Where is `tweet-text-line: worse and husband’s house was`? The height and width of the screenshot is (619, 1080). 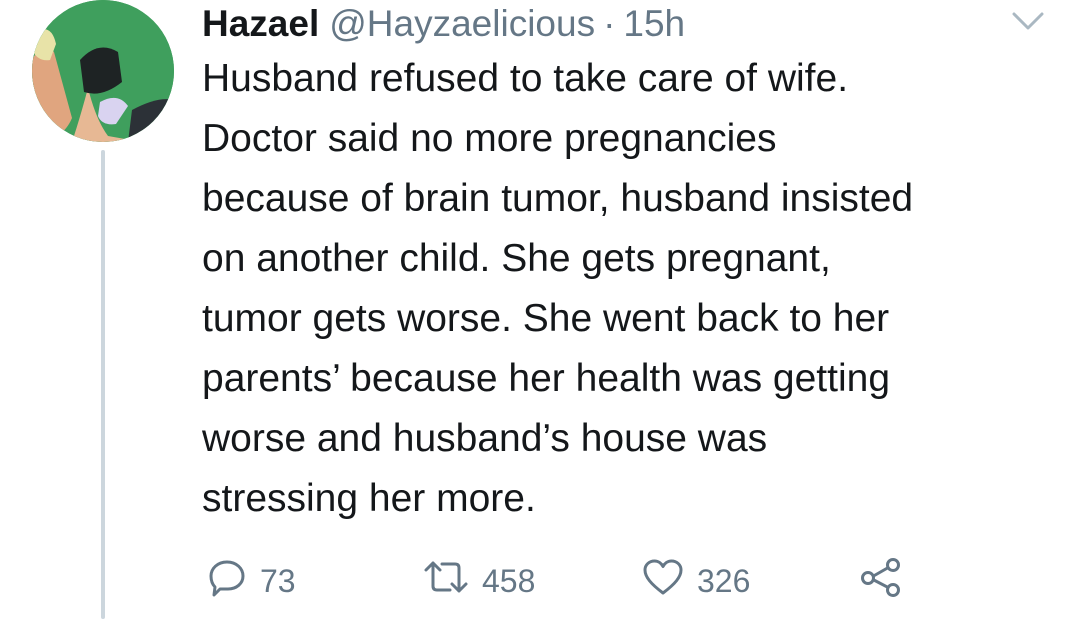 tweet-text-line: worse and husband’s house was is located at coordinates (485, 438).